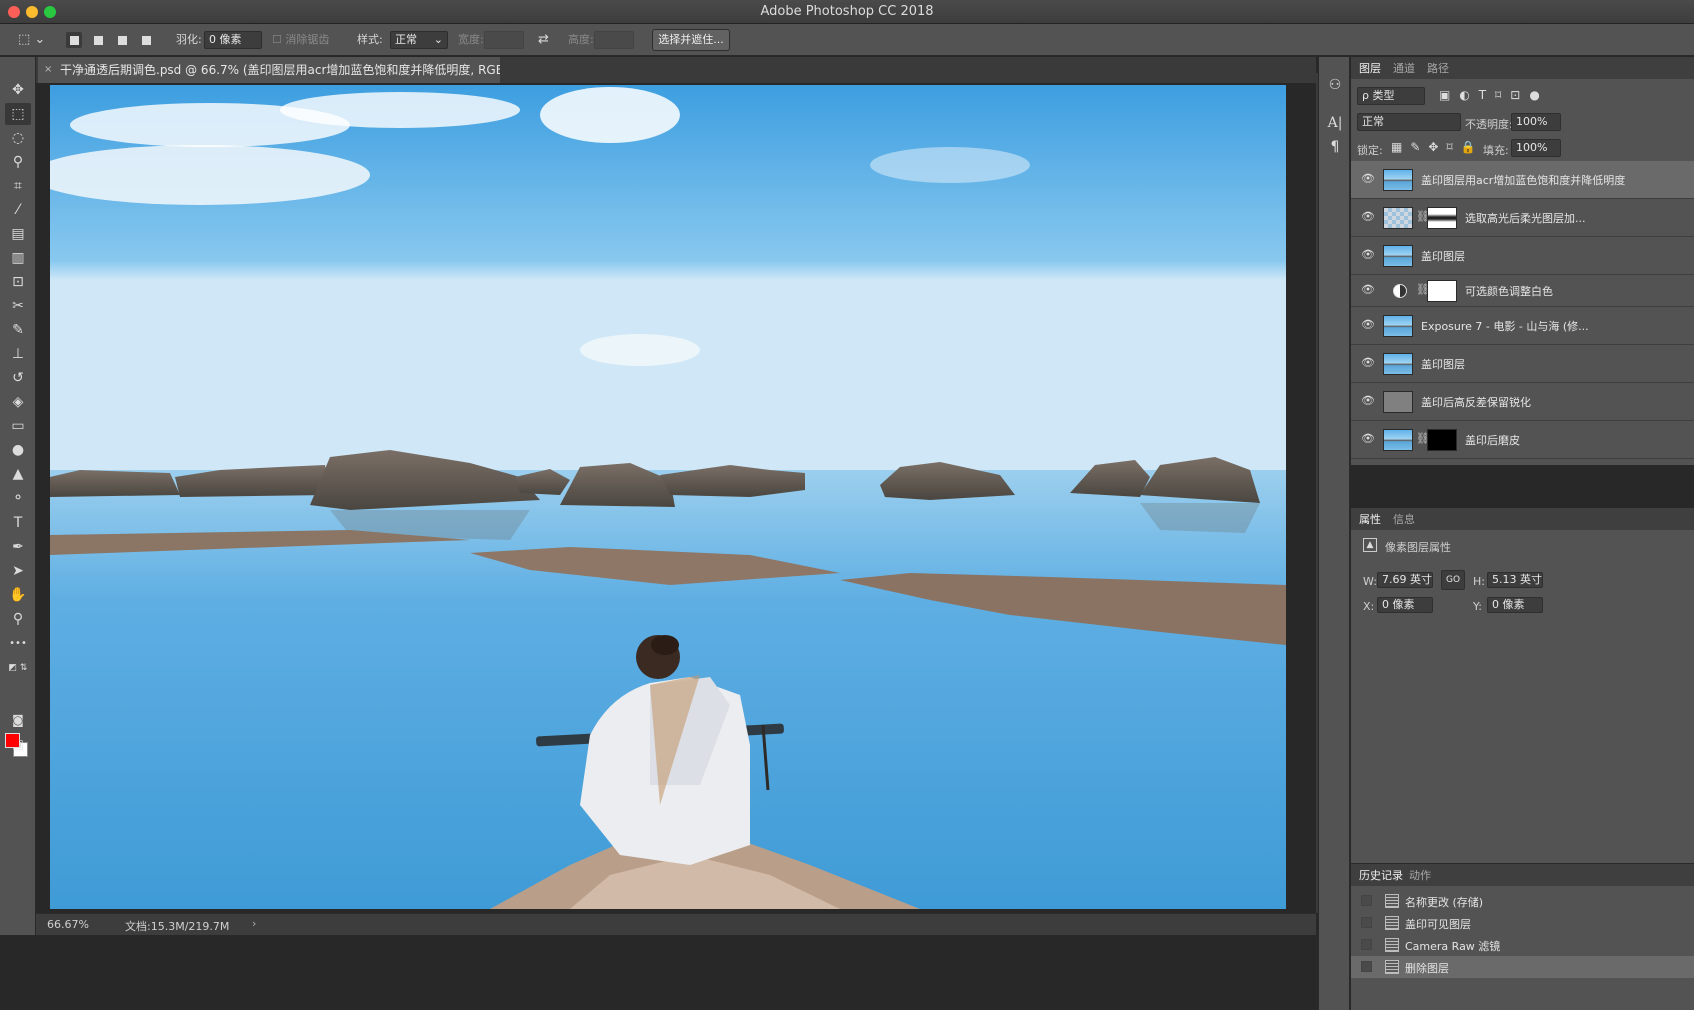 The image size is (1694, 1010). I want to click on layer-row: 👁 盖印后高反差保留锐化, so click(1522, 402).